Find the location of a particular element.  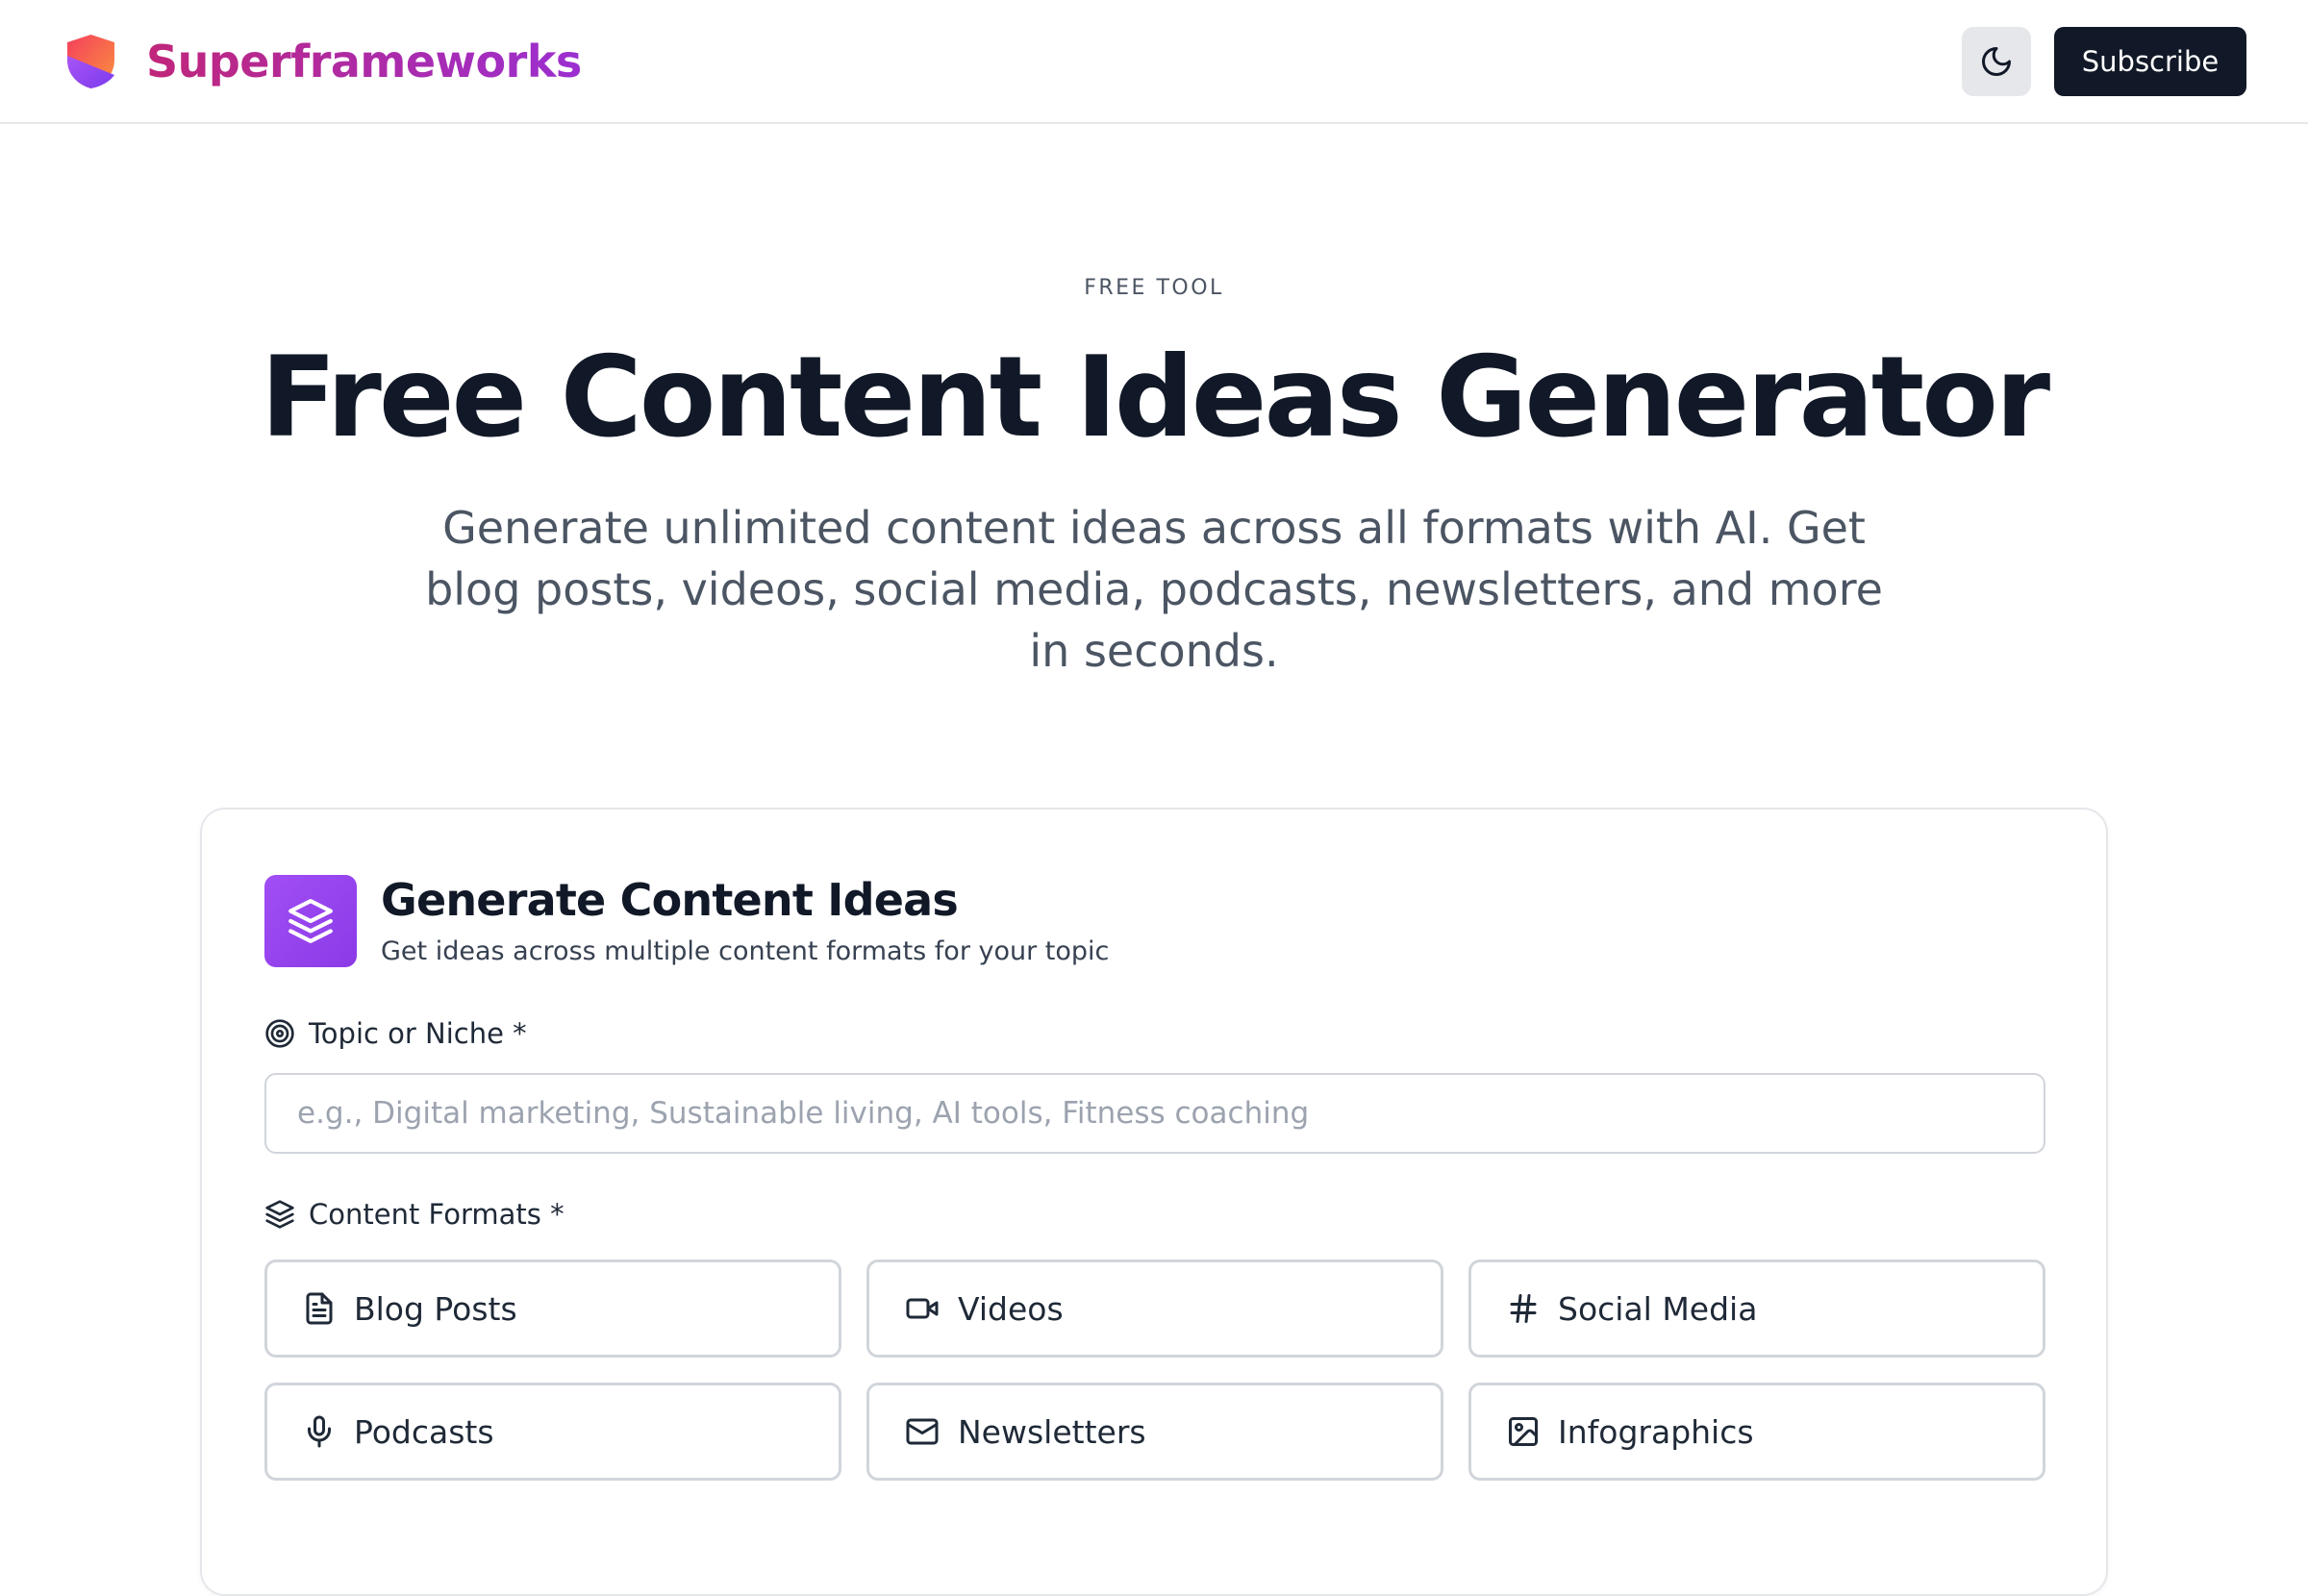

format-option-videos: Videos is located at coordinates (1155, 1308).